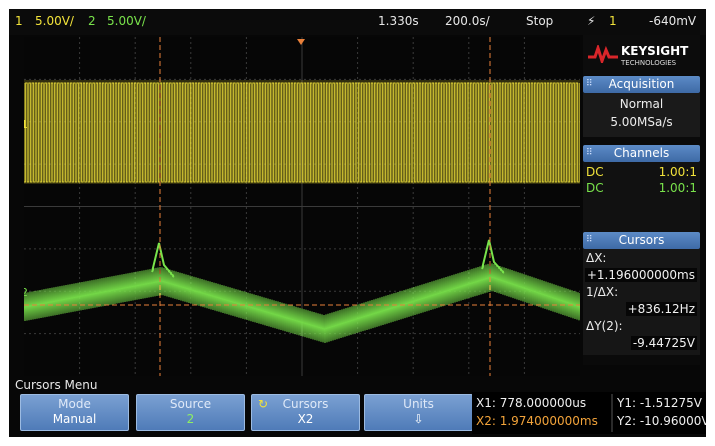 This screenshot has width=715, height=446. I want to click on submenu-arrow-icon: ⇩, so click(418, 419).